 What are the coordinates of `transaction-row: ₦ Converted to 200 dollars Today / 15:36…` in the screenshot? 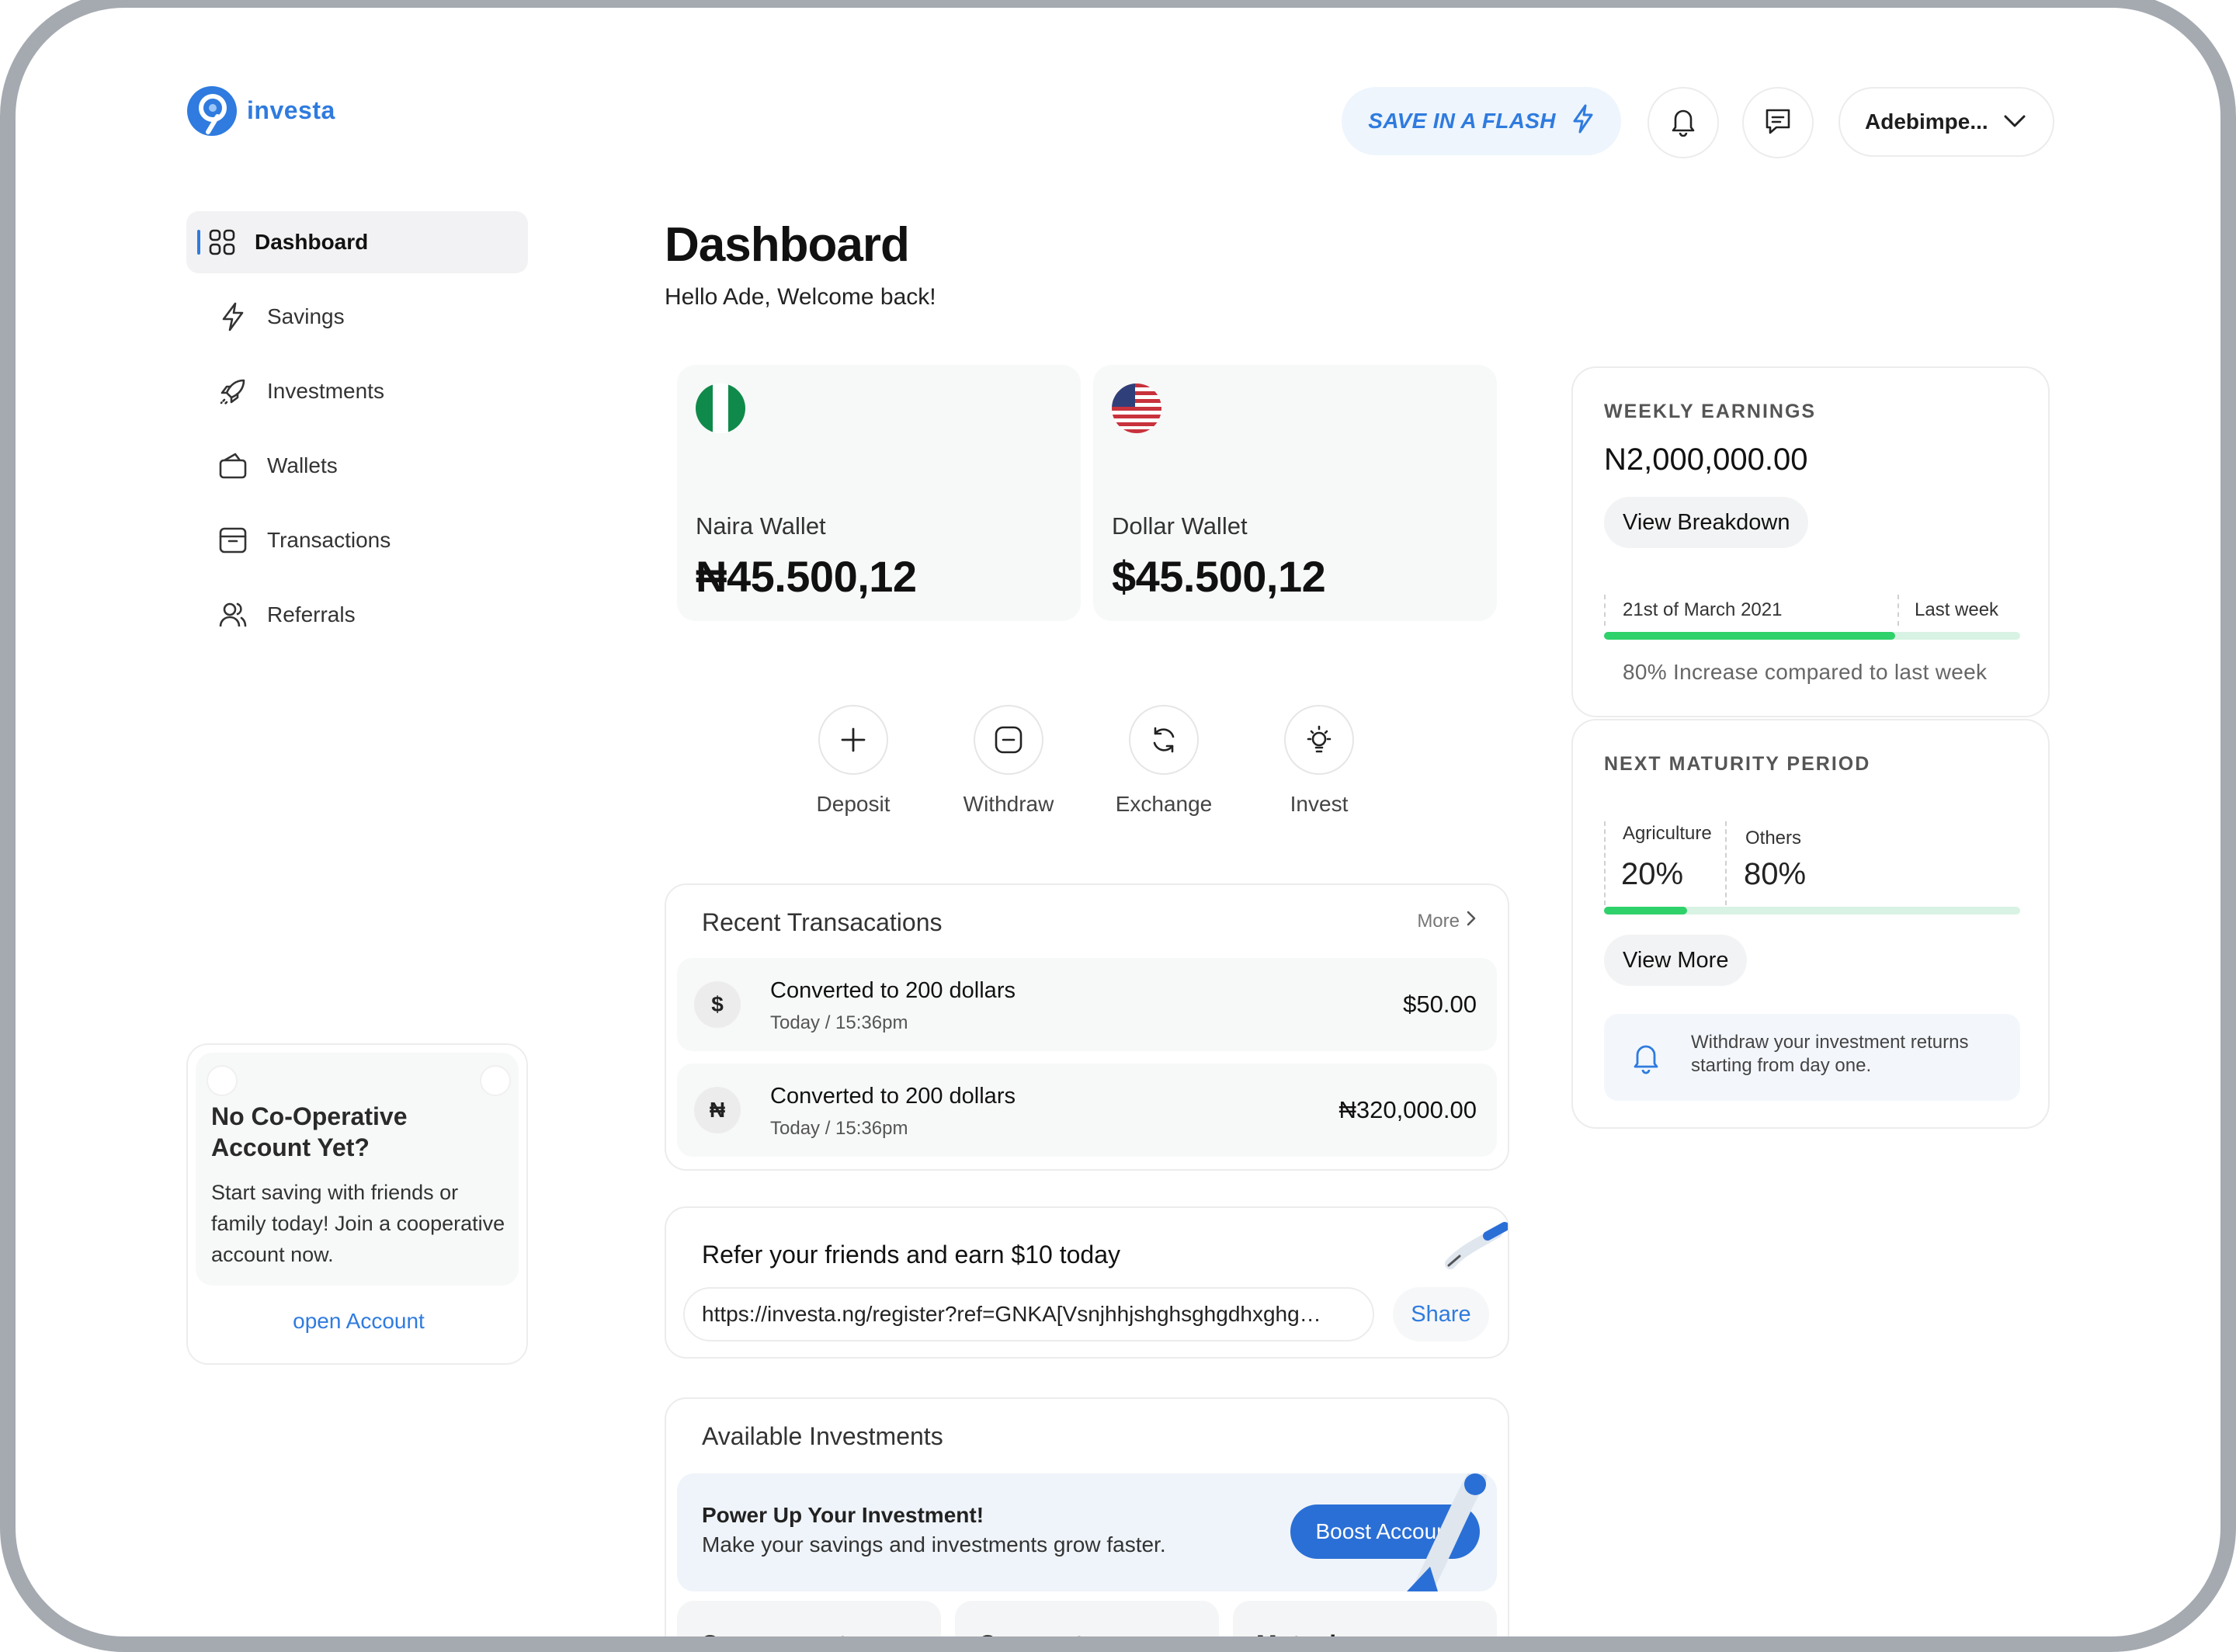 It's located at (1087, 1110).